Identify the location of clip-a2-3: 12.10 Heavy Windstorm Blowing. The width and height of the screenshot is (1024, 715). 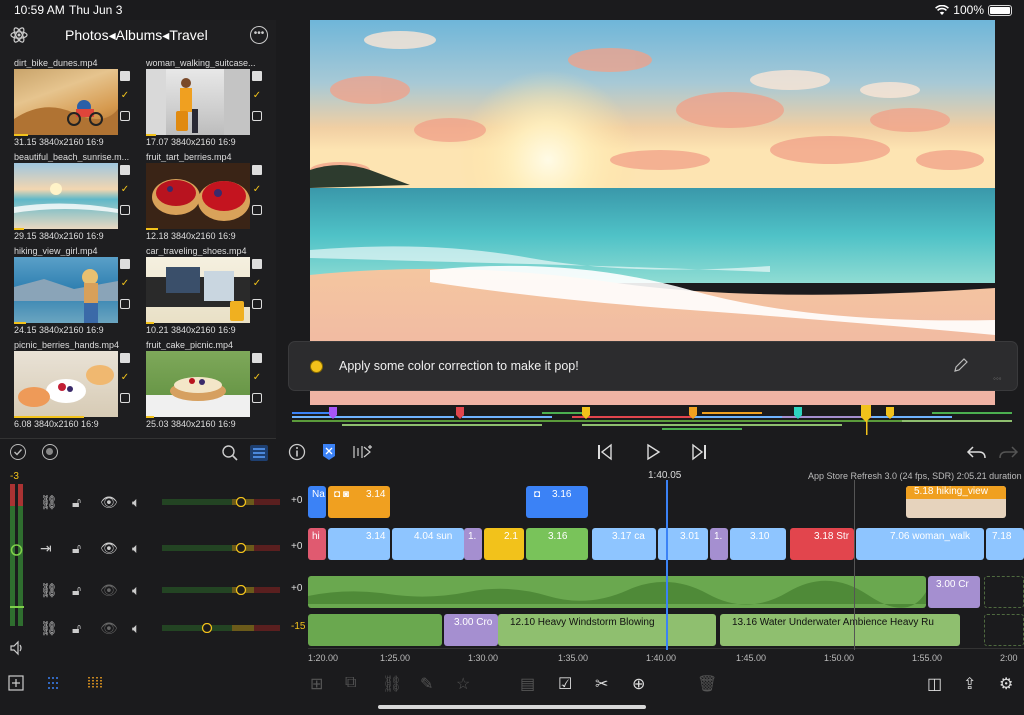
(607, 630).